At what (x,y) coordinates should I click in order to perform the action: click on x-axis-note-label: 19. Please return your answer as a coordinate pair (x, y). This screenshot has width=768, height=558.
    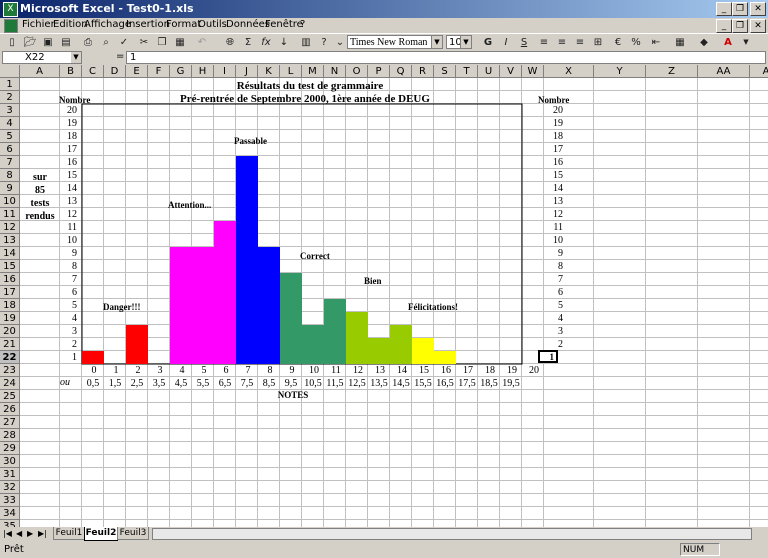
    Looking at the image, I should click on (512, 370).